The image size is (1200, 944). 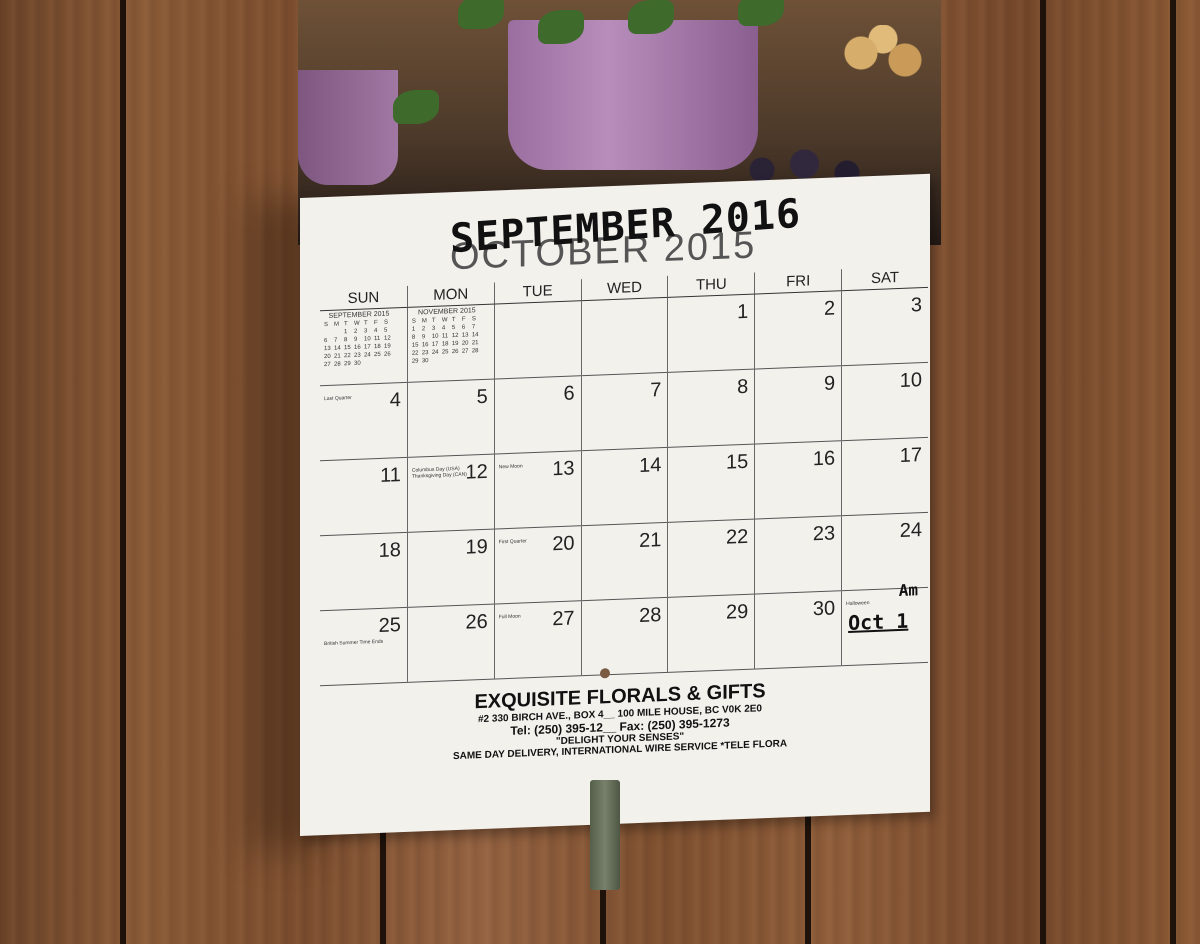 I want to click on day-cell: 17, so click(x=884, y=476).